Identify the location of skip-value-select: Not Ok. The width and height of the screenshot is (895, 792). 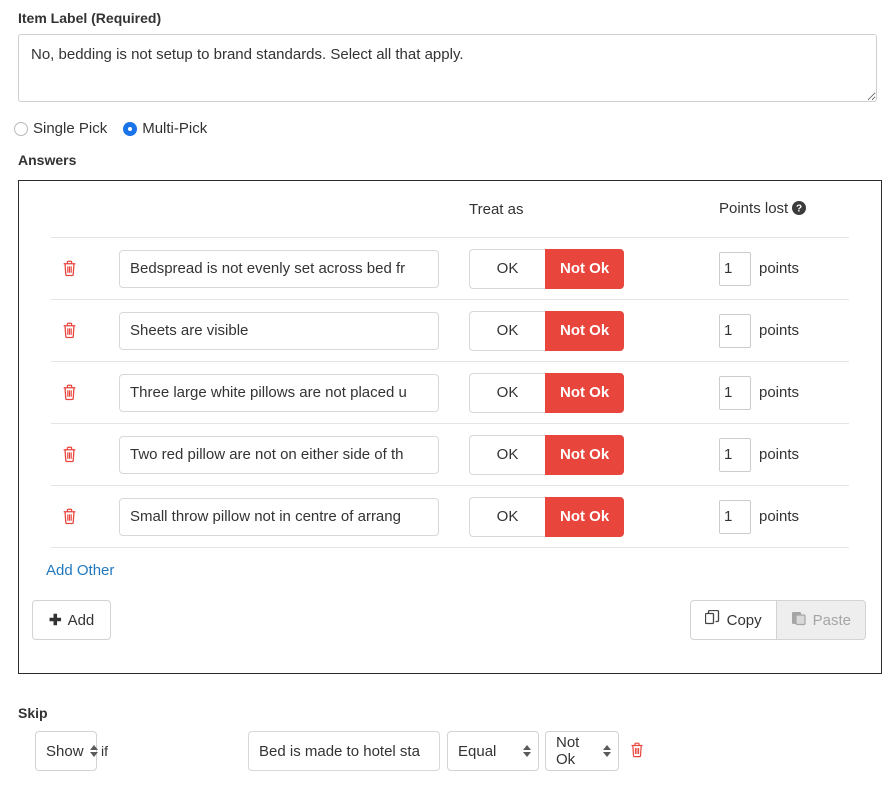
(582, 751).